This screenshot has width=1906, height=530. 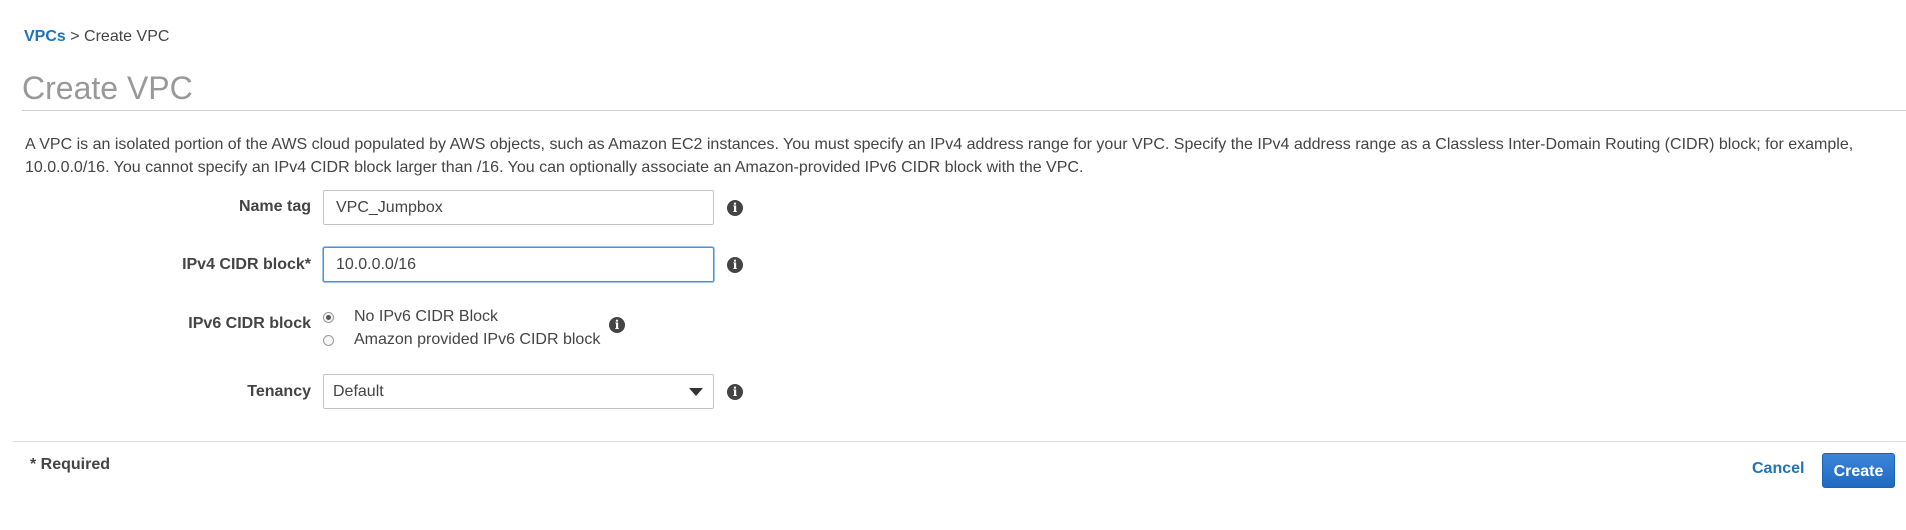 What do you see at coordinates (246, 264) in the screenshot?
I see `ipv4-cidr-label: IPv4 CIDR block*` at bounding box center [246, 264].